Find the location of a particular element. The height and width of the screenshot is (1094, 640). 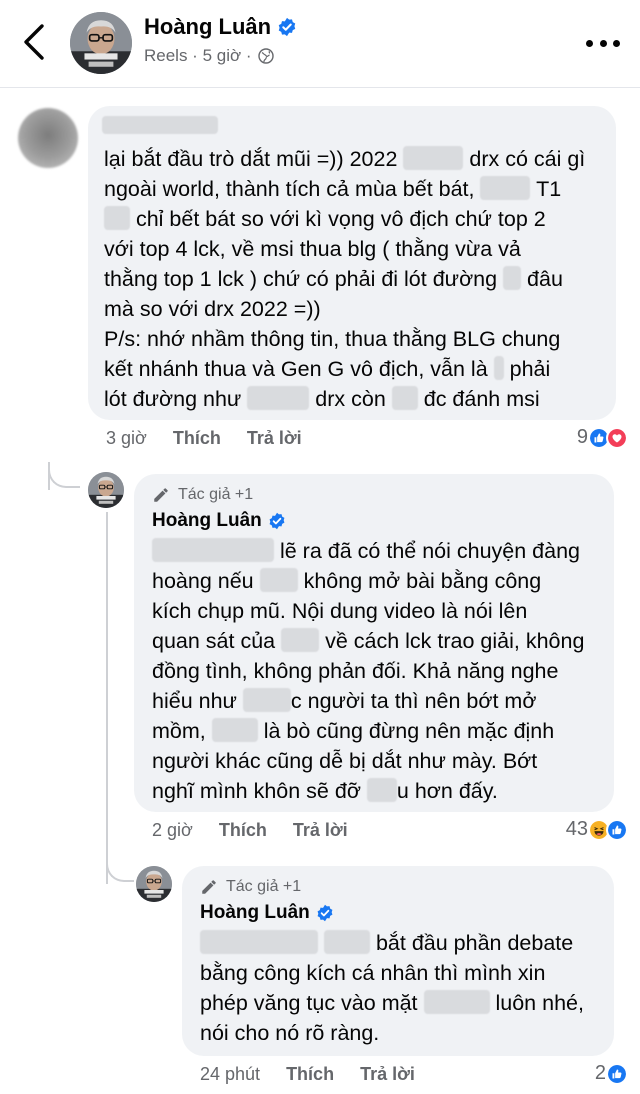

reaction-count: 9 is located at coordinates (582, 437).